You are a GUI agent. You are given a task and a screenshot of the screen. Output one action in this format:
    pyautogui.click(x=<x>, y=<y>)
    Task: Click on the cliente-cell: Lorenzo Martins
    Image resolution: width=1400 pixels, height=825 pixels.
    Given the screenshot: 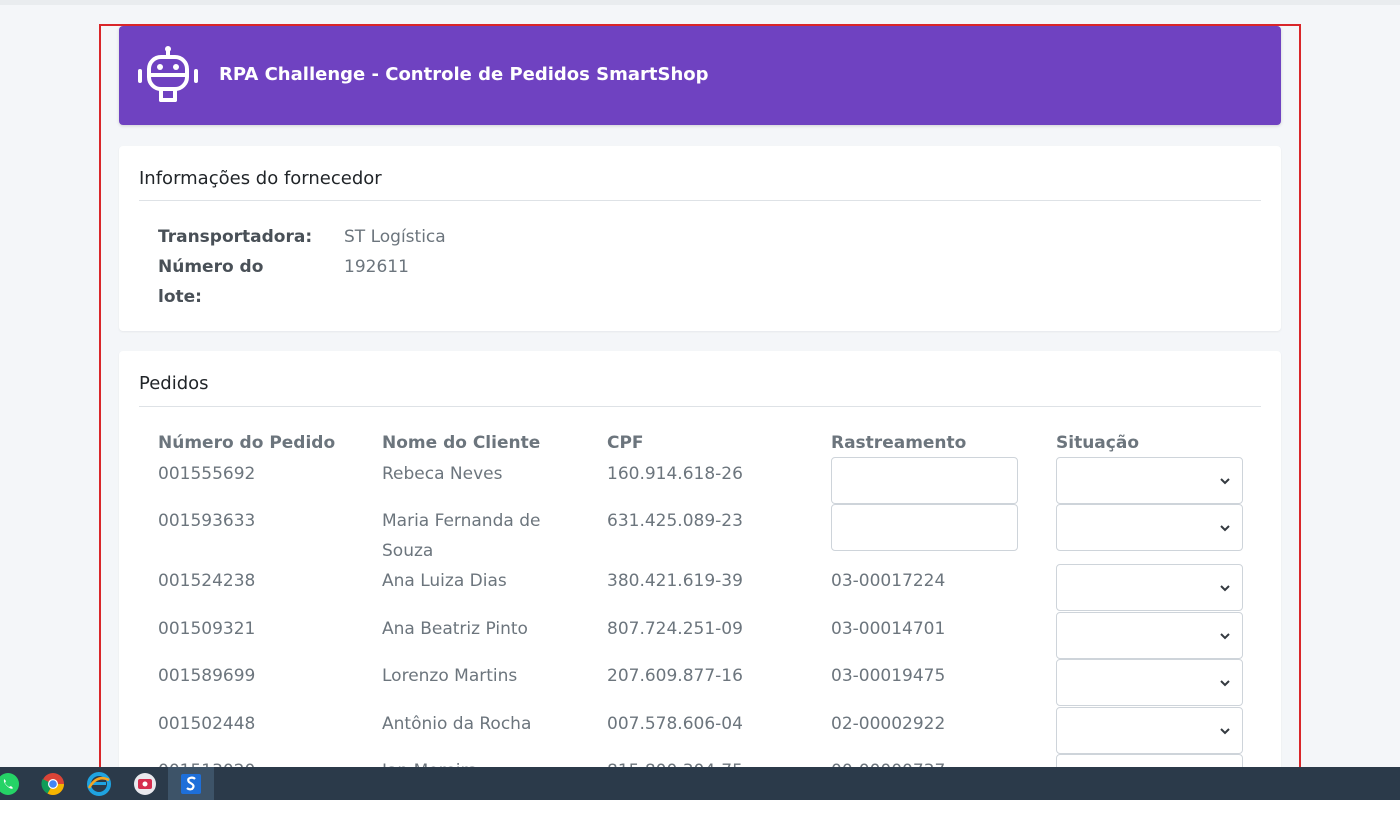 What is the action you would take?
    pyautogui.click(x=450, y=676)
    